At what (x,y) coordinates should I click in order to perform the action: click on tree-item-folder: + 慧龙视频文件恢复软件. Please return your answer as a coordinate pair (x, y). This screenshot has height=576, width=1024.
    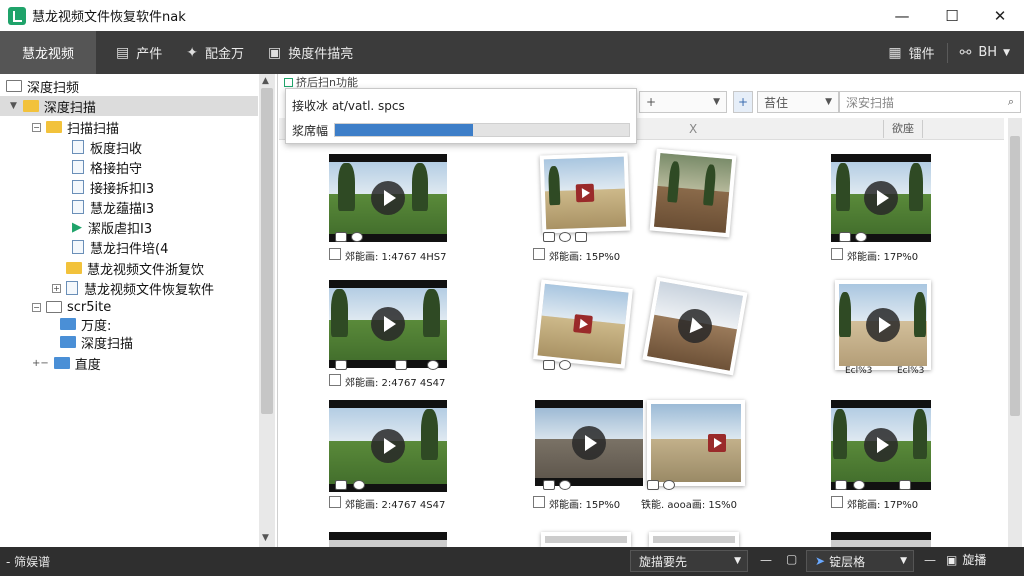
    Looking at the image, I should click on (133, 288).